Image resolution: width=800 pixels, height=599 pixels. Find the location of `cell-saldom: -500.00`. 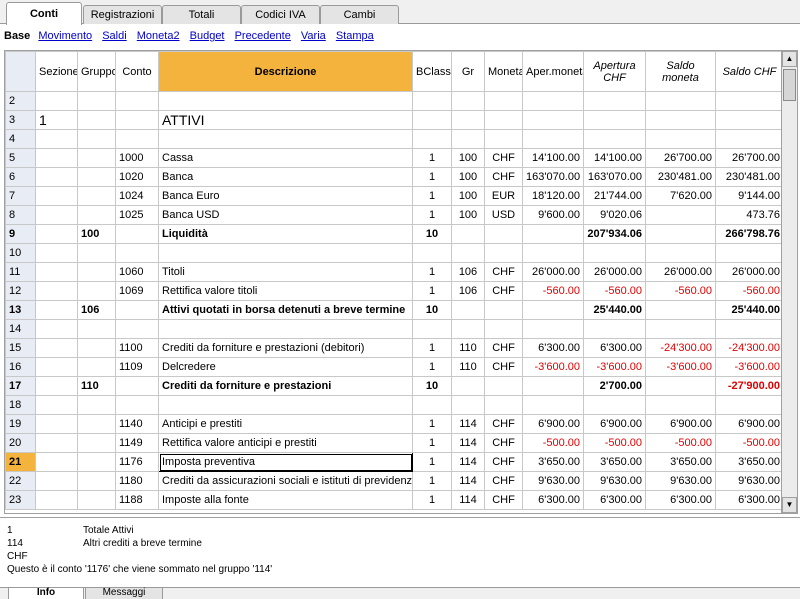

cell-saldom: -500.00 is located at coordinates (680, 443).